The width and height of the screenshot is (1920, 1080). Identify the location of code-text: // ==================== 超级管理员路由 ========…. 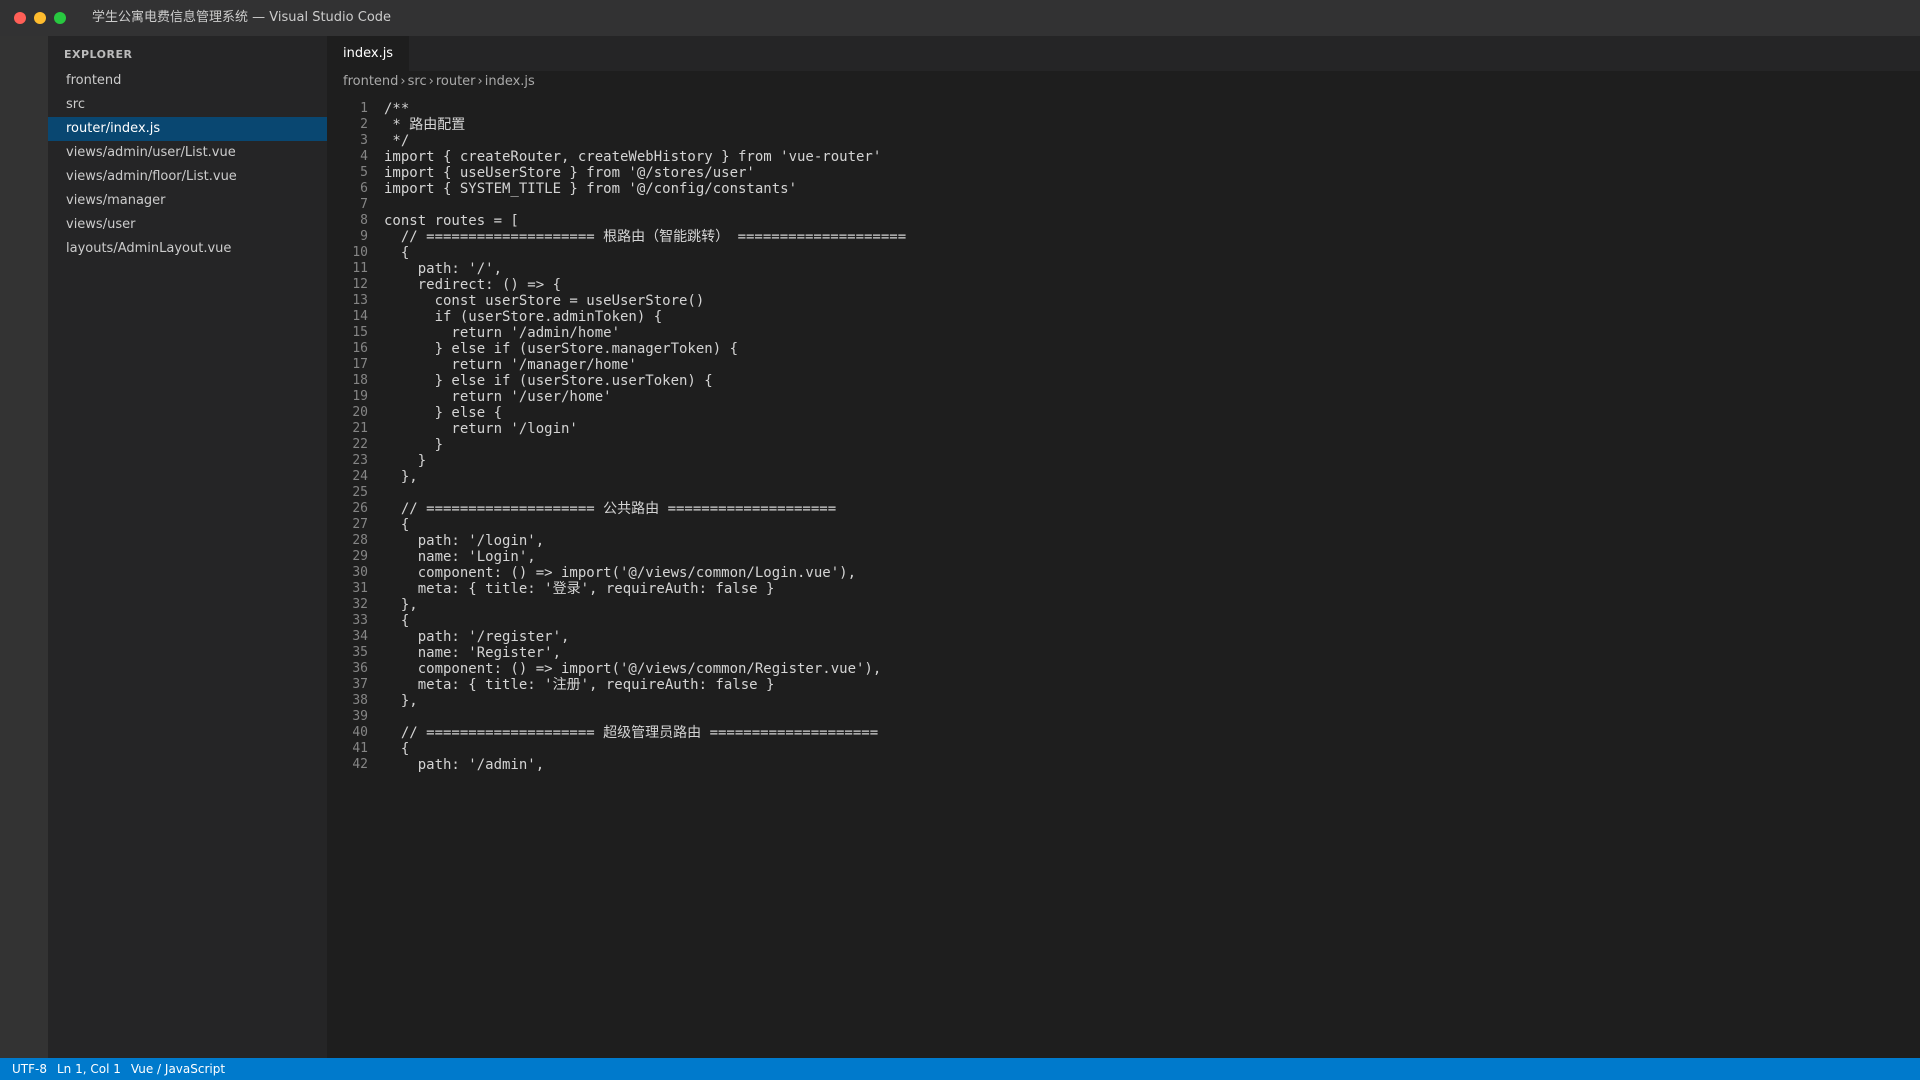
(631, 733).